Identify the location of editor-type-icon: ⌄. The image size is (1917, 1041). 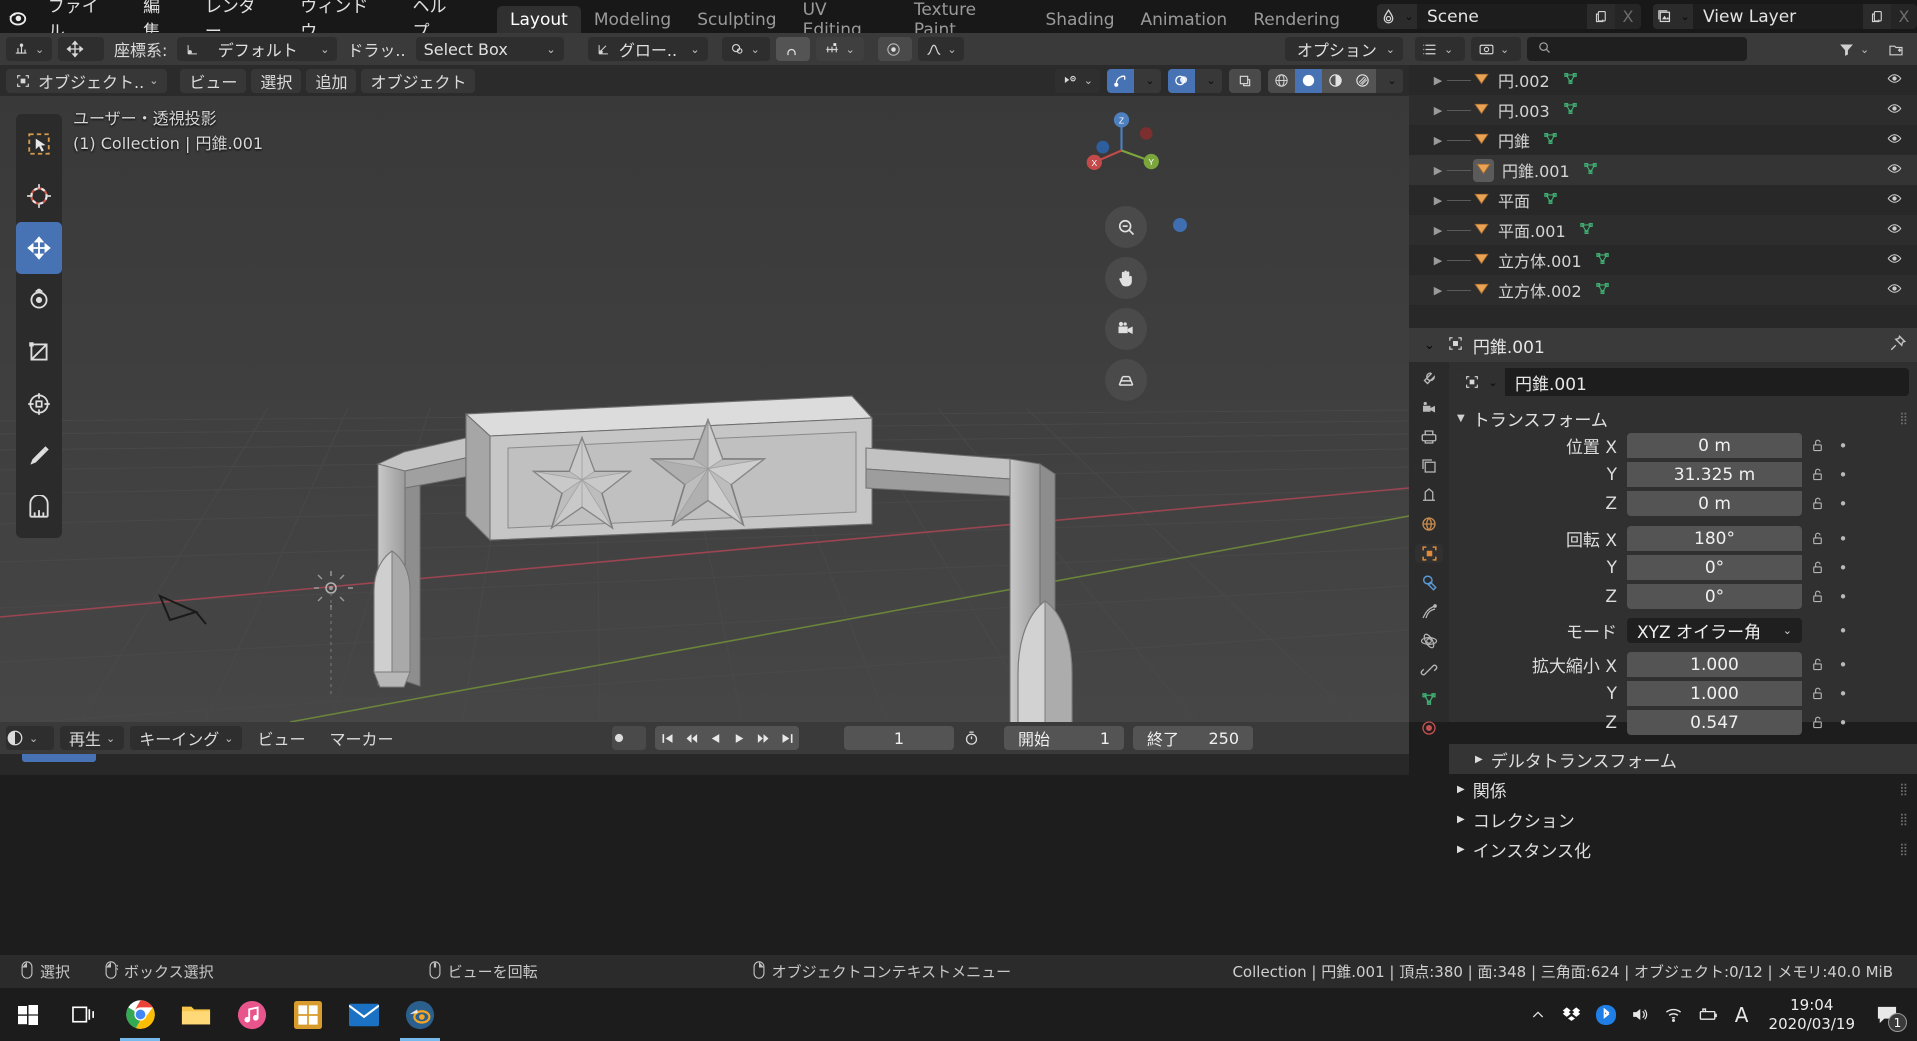
(29, 49).